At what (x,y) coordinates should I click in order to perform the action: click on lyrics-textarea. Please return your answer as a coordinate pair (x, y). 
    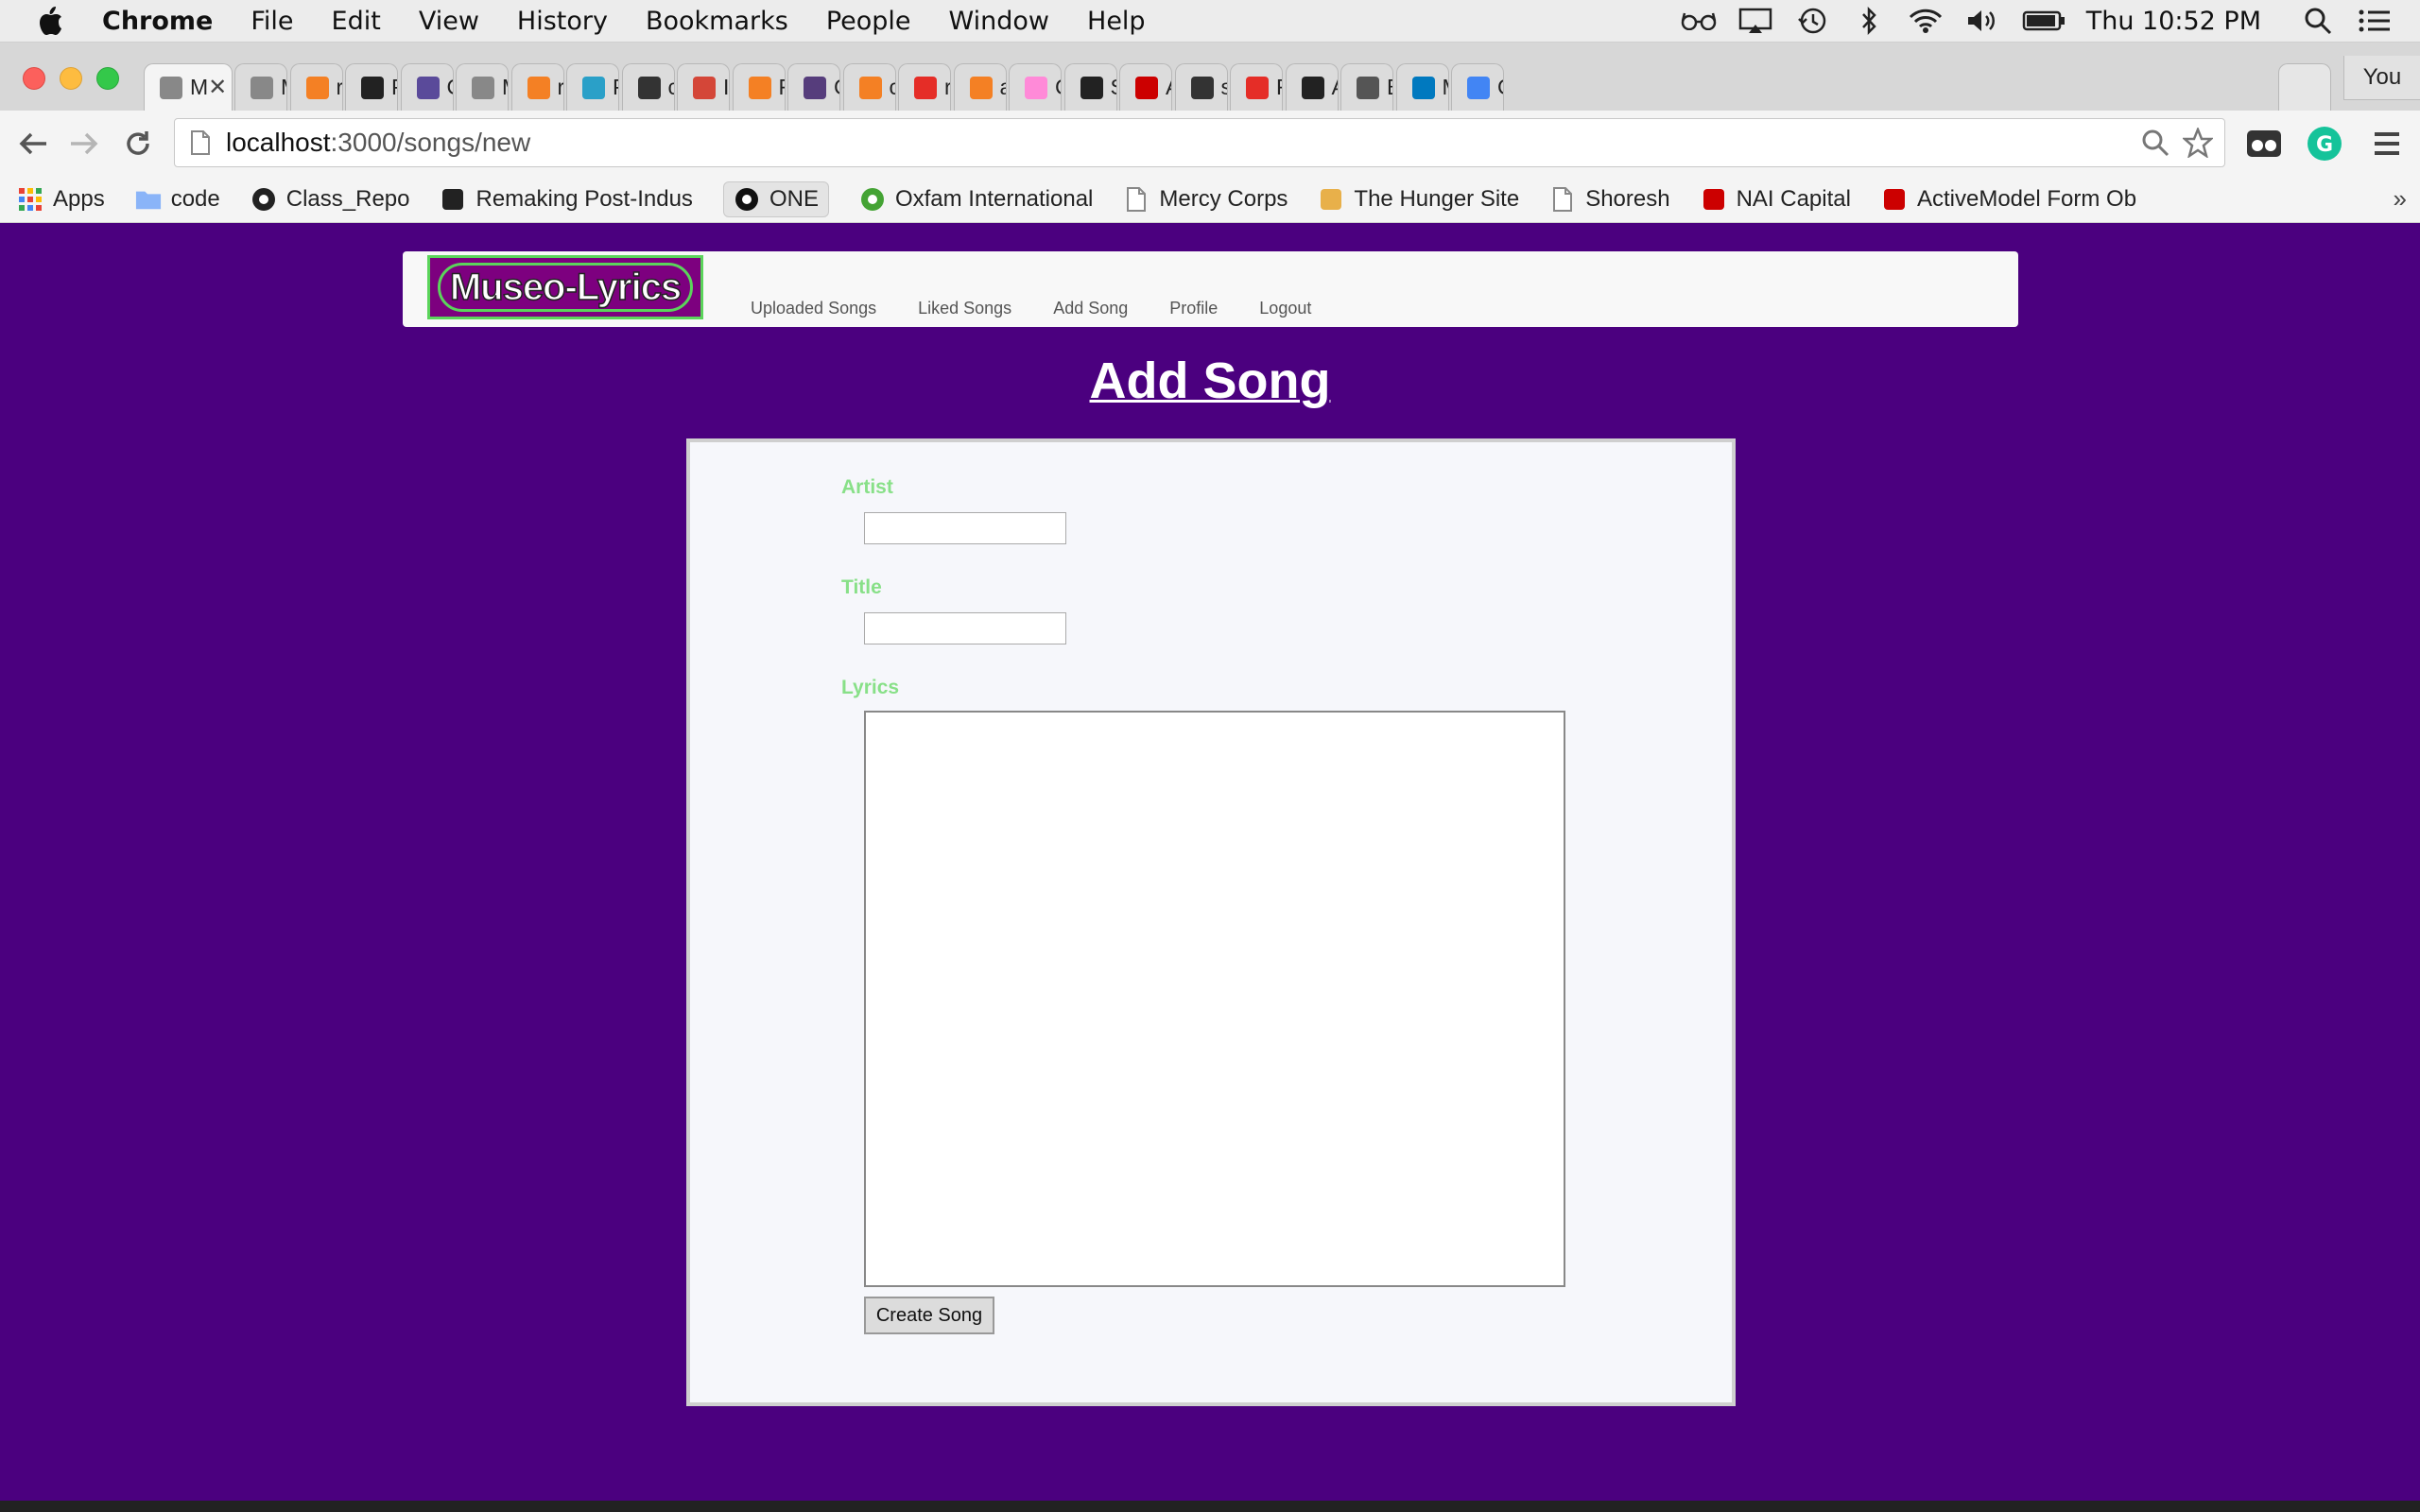
    Looking at the image, I should click on (1214, 999).